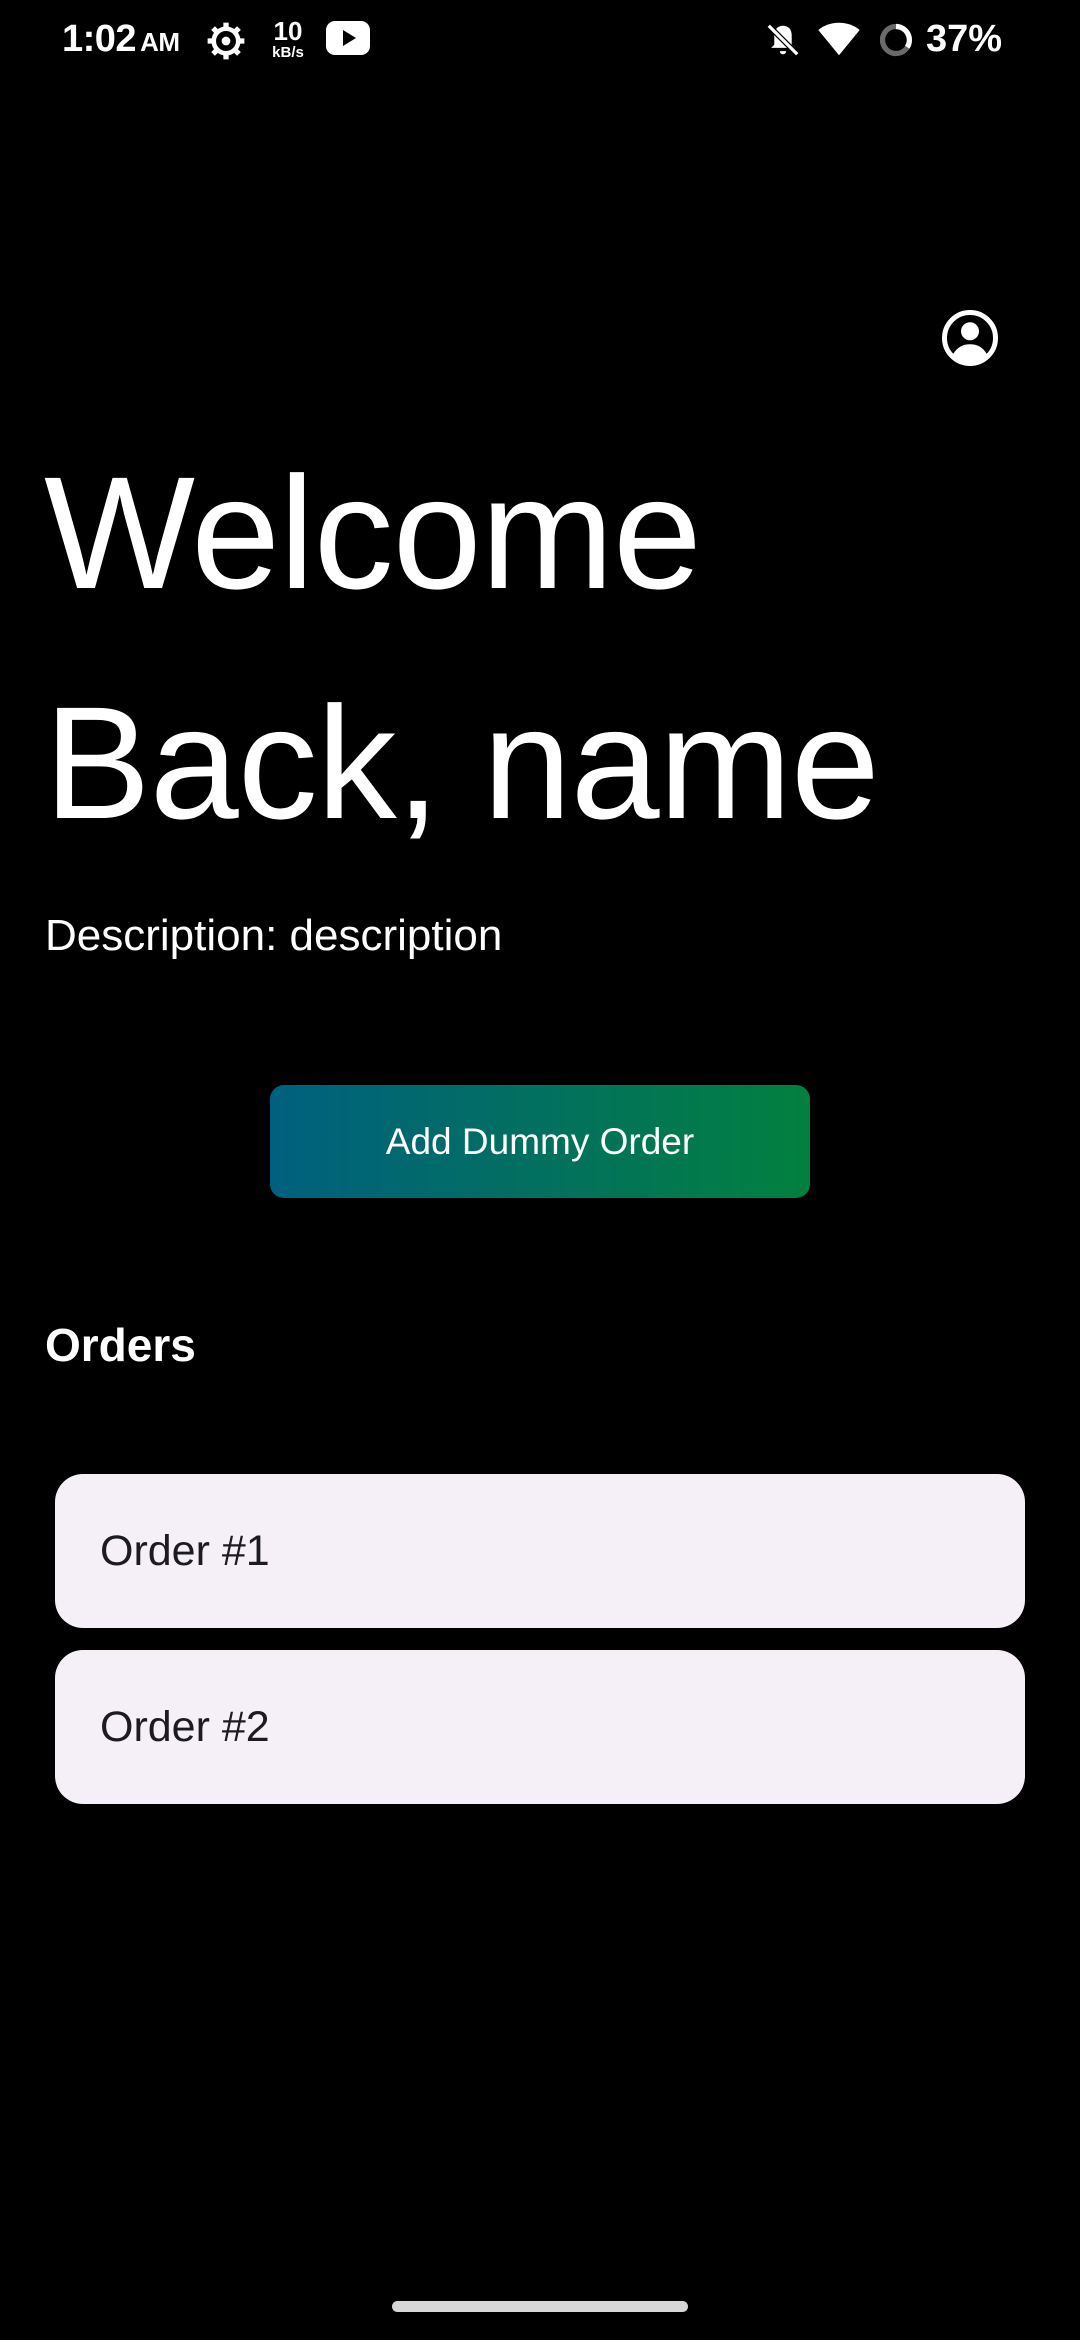 Image resolution: width=1080 pixels, height=2340 pixels. I want to click on battery-percent: 37%, so click(964, 39).